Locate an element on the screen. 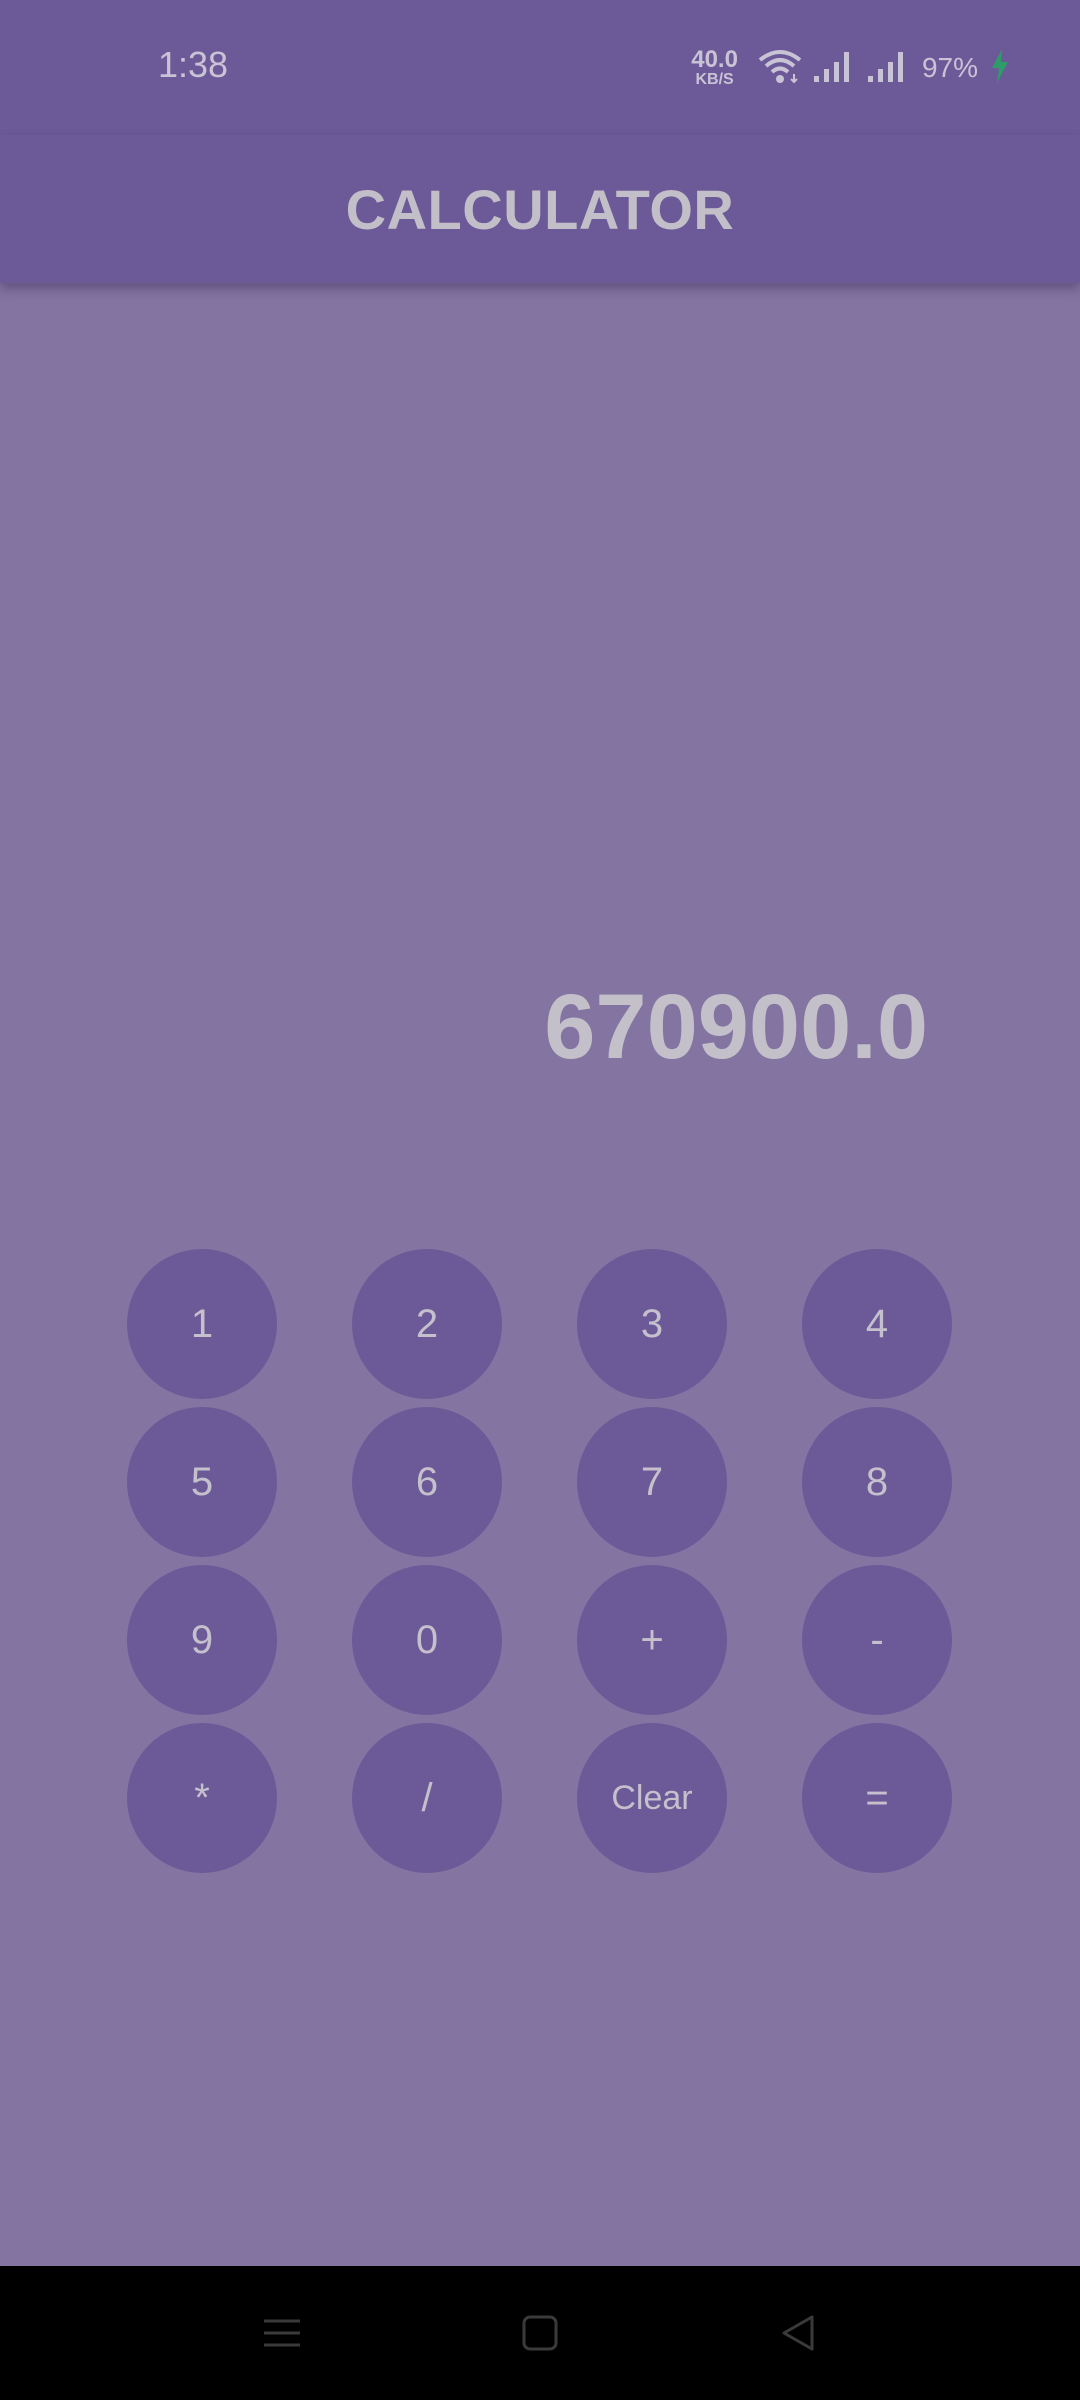 Image resolution: width=1080 pixels, height=2400 pixels. home-icon is located at coordinates (540, 2333).